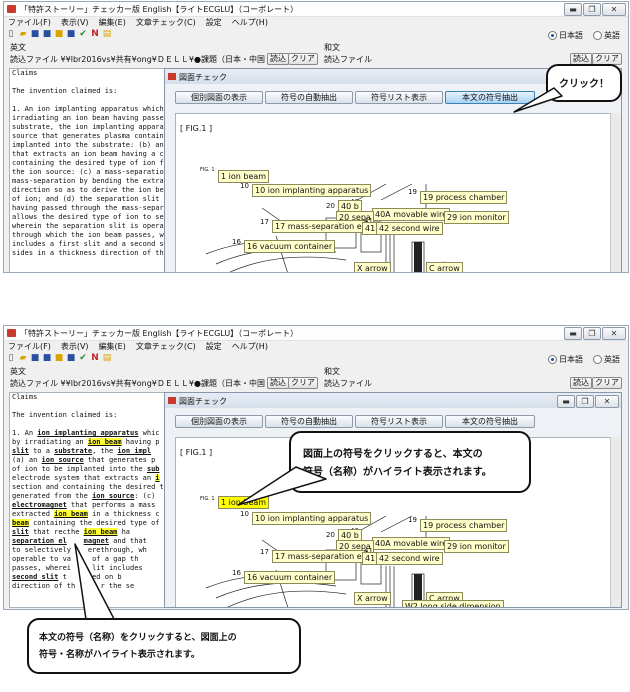 This screenshot has width=630, height=692. What do you see at coordinates (312, 190) in the screenshot?
I see `ref-tag-10: 10 ion implanting apparatus` at bounding box center [312, 190].